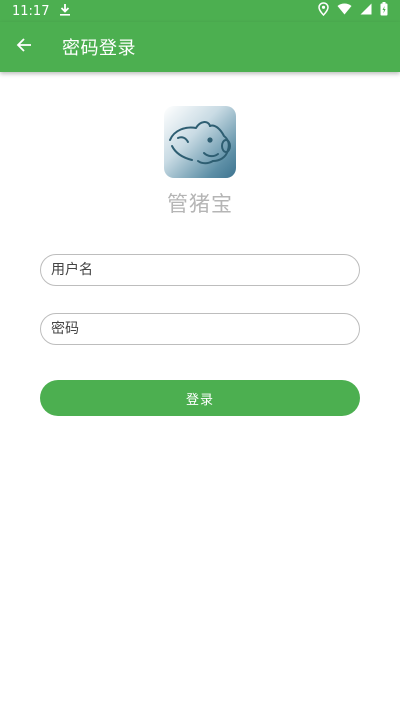 This screenshot has height=711, width=400. What do you see at coordinates (65, 11) in the screenshot?
I see `download-icon` at bounding box center [65, 11].